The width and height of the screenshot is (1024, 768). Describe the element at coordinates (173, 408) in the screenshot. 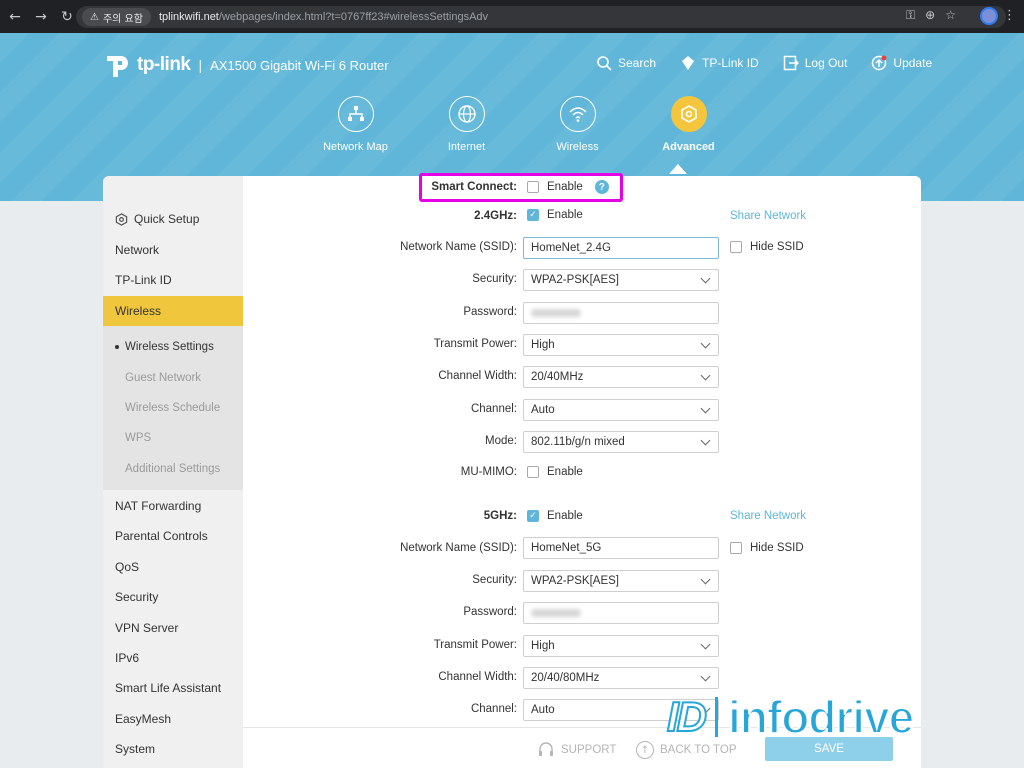

I see `sidebar-sub-wireless-schedule: Wireless Schedule` at that location.